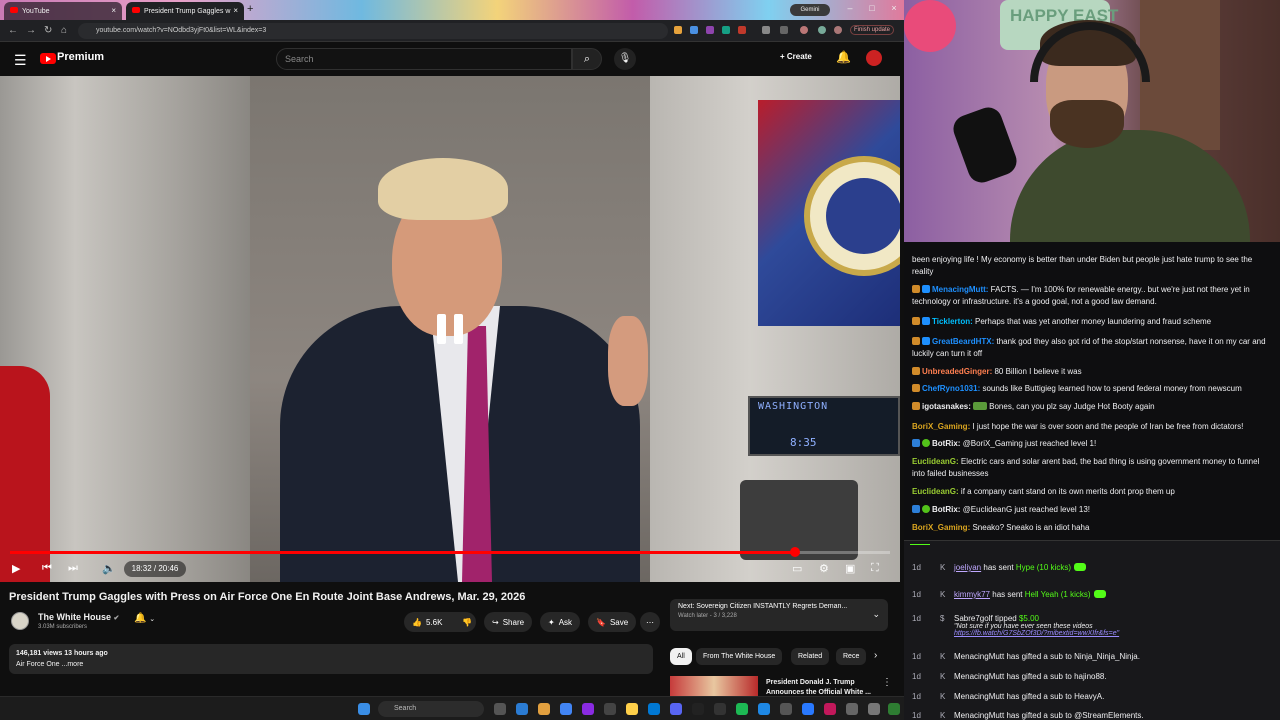 This screenshot has width=1280, height=720. I want to click on chip-related: Related, so click(810, 656).